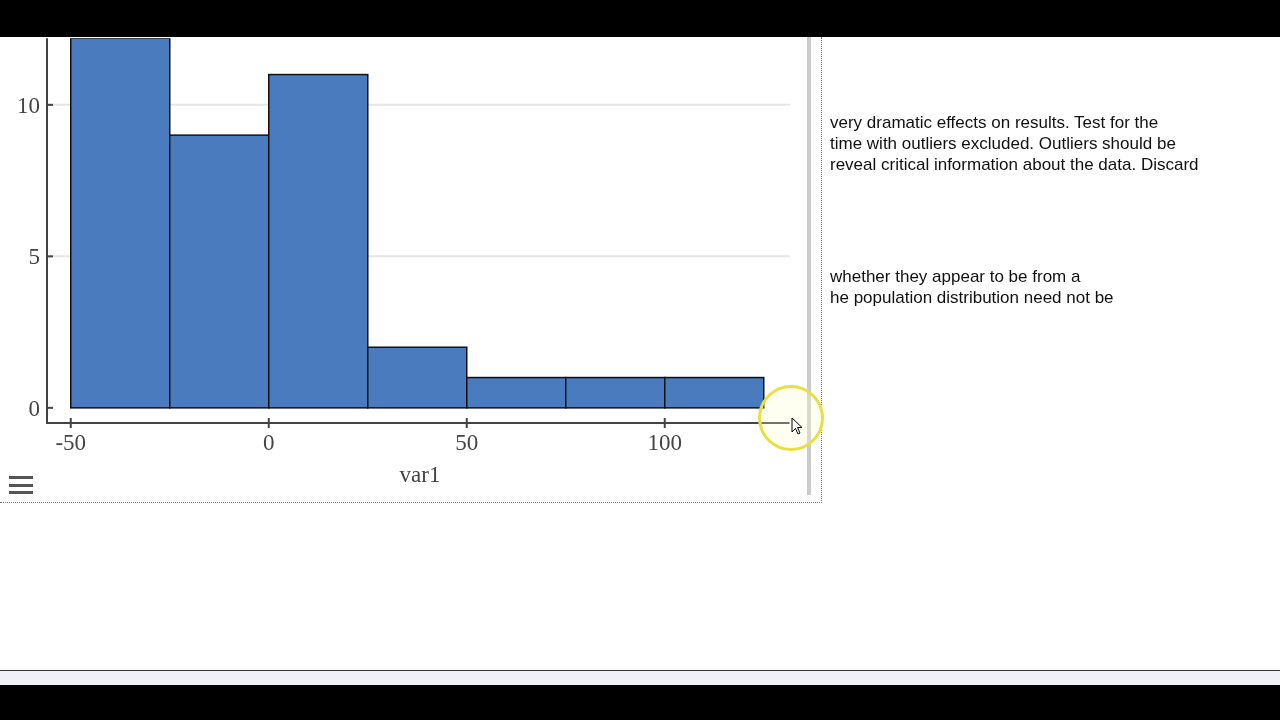  What do you see at coordinates (995, 122) in the screenshot?
I see `paragraph-line: very dramatic effects on results. Test for the` at bounding box center [995, 122].